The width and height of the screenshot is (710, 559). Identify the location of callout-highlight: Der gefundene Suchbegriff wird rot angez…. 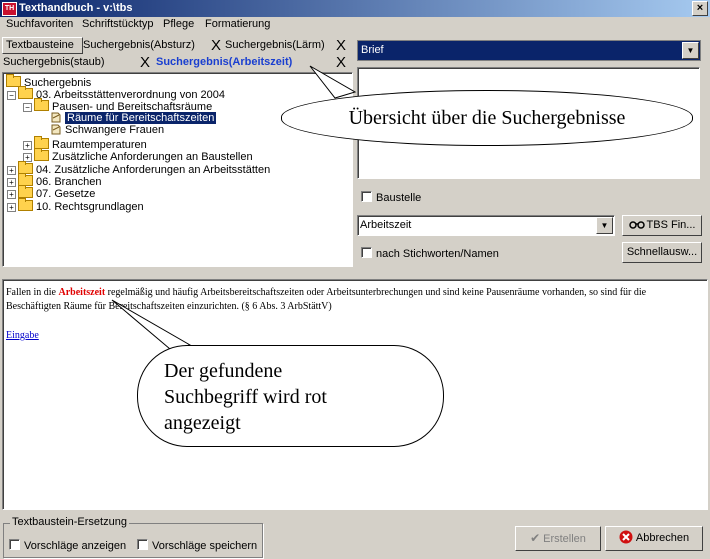
(290, 396).